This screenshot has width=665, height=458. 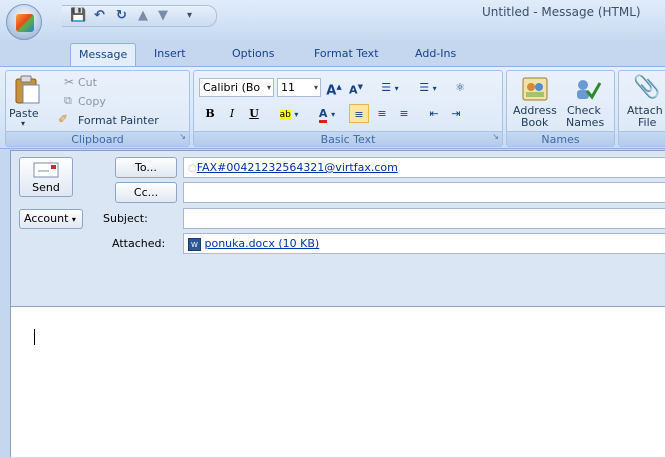 I want to click on save-icon: 💾, so click(x=78, y=16).